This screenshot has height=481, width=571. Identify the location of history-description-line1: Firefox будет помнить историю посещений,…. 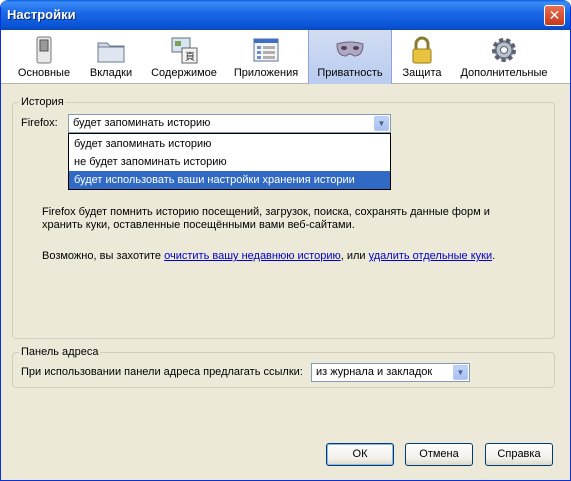
(266, 212).